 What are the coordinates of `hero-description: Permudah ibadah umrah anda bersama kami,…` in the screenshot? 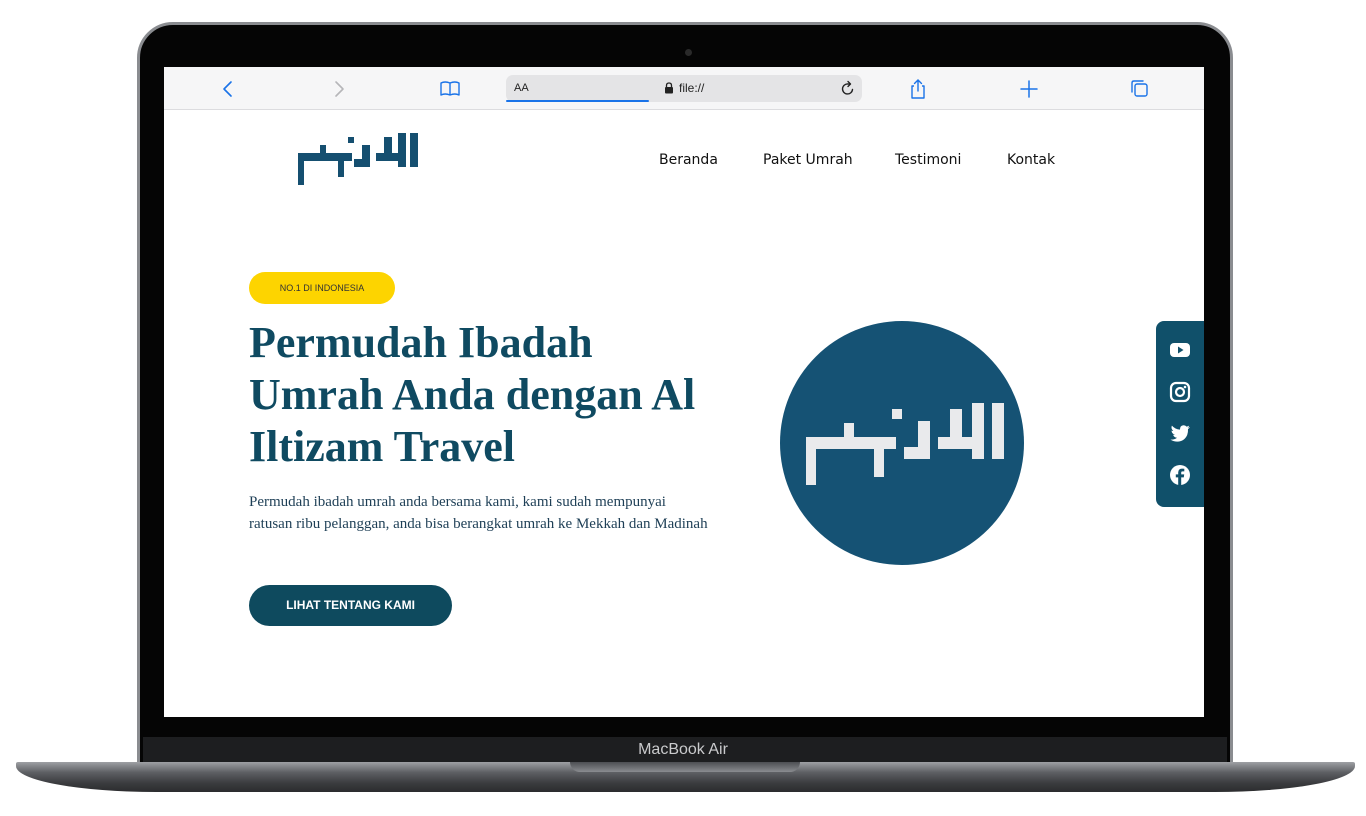 It's located at (478, 513).